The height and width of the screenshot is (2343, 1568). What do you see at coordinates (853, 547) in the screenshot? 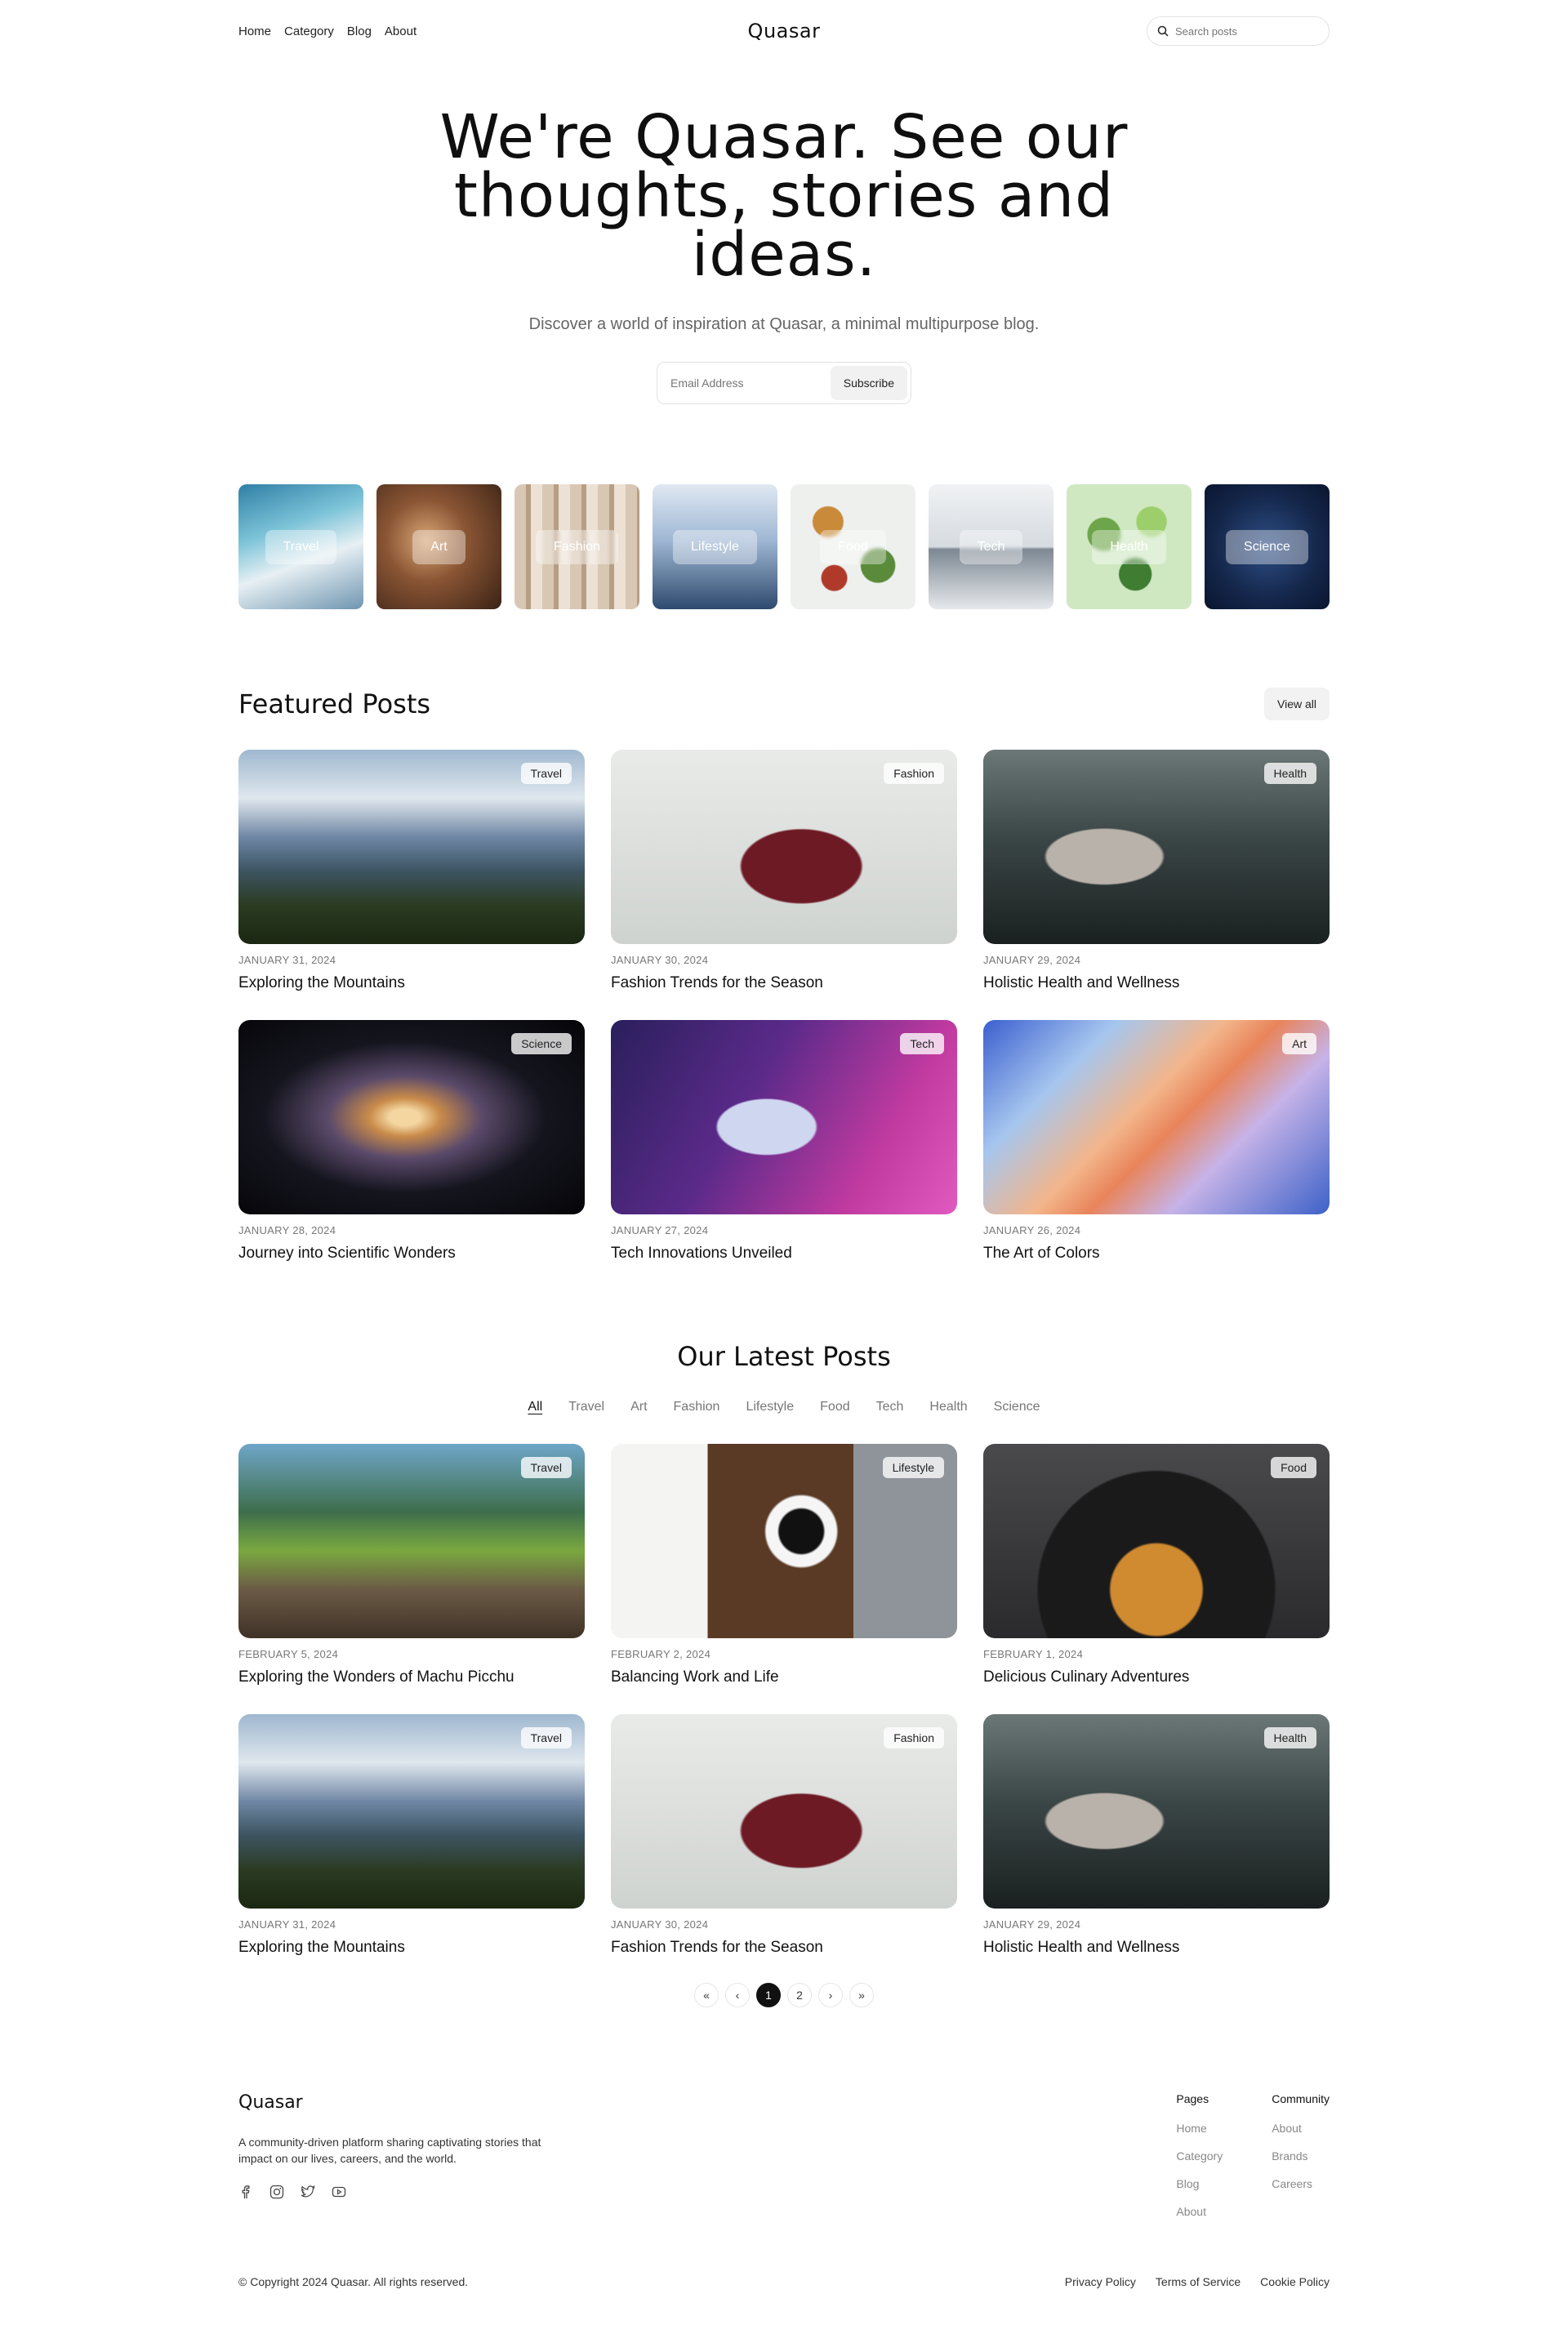
I see `category-tile-food: Food` at bounding box center [853, 547].